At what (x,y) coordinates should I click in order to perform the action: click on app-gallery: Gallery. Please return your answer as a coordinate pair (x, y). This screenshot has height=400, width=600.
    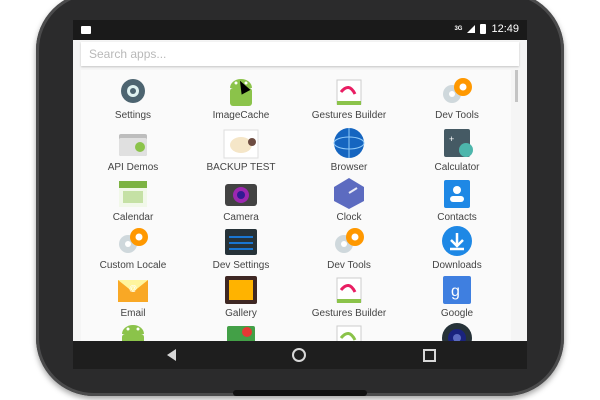
    Looking at the image, I should click on (241, 296).